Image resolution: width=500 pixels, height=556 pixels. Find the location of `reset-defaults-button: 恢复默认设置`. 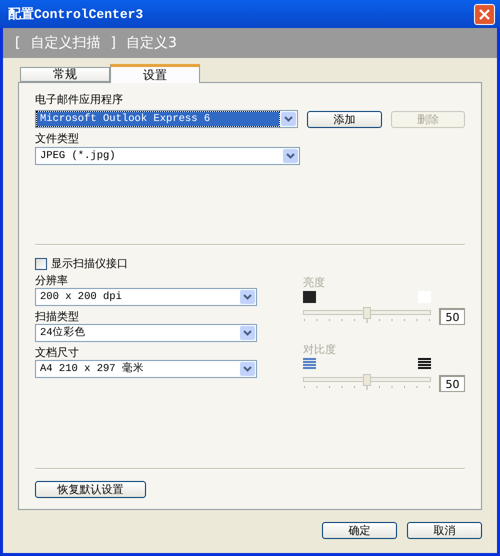

reset-defaults-button: 恢复默认设置 is located at coordinates (90, 489).